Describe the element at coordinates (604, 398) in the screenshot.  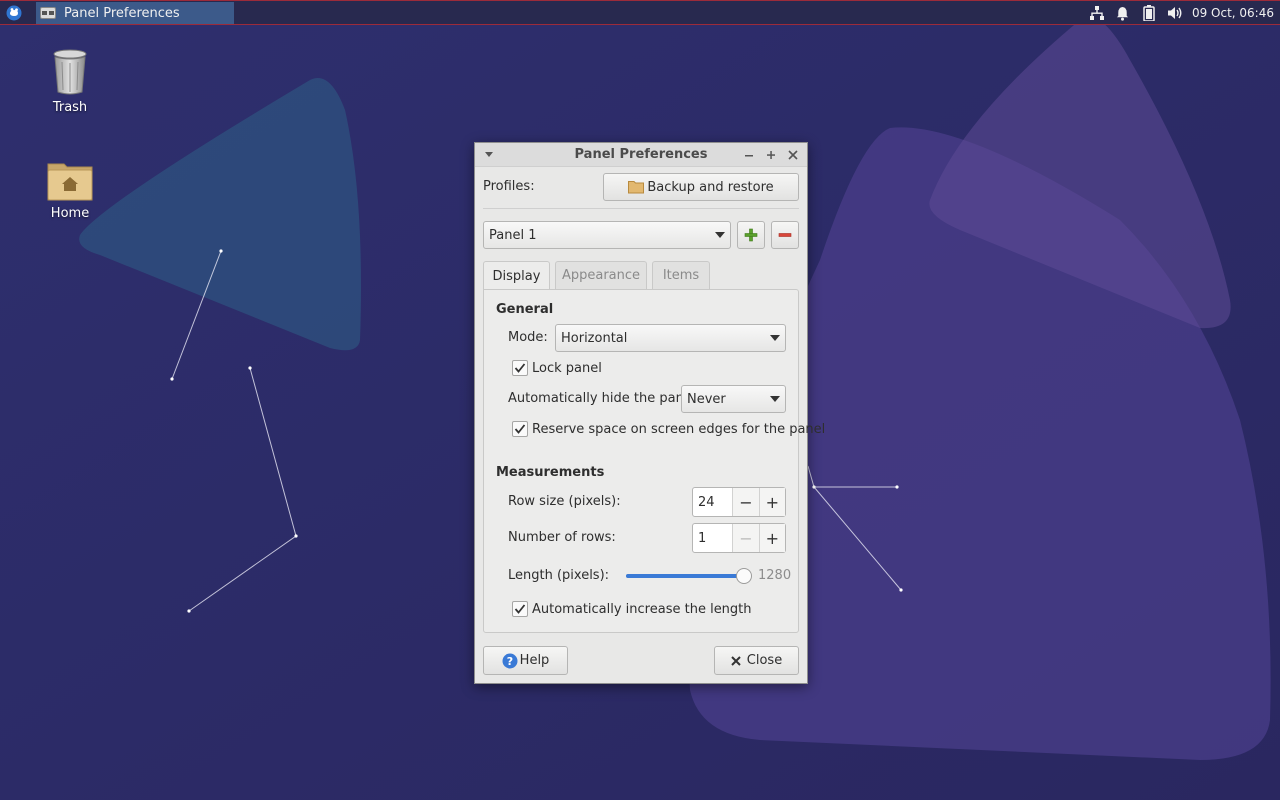
I see `autohide-label: Automatically hide the panel:` at that location.